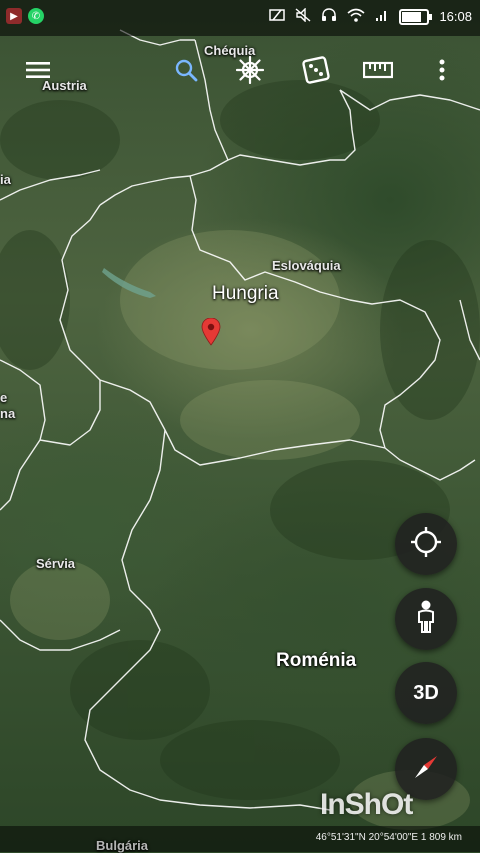 This screenshot has width=480, height=853. What do you see at coordinates (240, 839) in the screenshot?
I see `bottom-attribution-bar: 46°51'31"N 20°54'00"E 1 809 km` at bounding box center [240, 839].